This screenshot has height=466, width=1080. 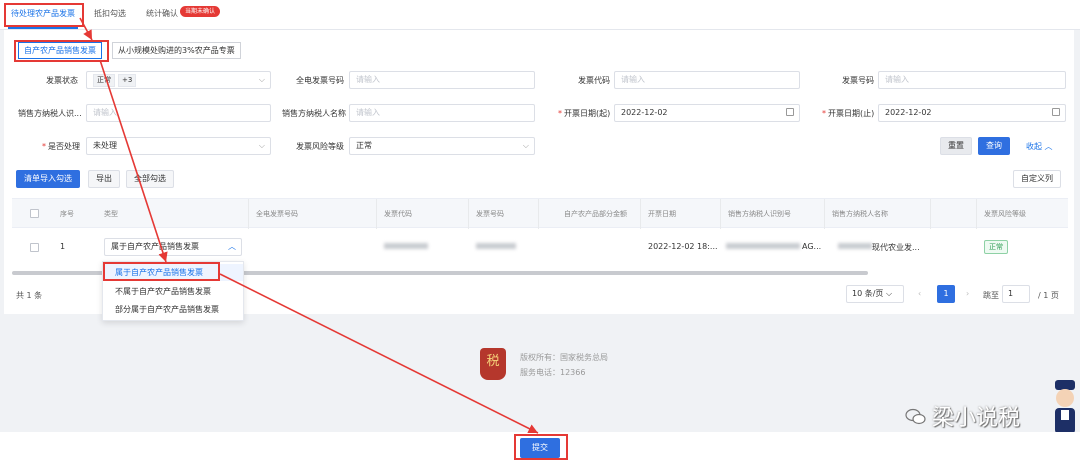 I want to click on search-button: 查询, so click(x=994, y=146).